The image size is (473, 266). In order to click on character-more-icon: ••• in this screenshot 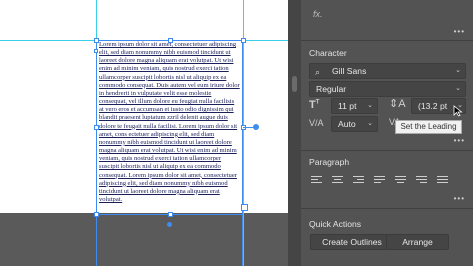, I will do `click(459, 140)`.